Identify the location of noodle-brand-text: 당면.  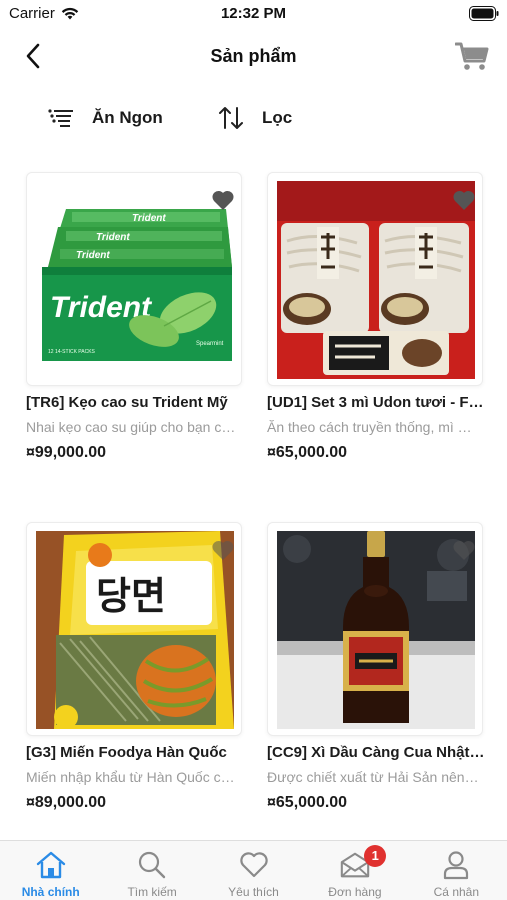
(131, 596).